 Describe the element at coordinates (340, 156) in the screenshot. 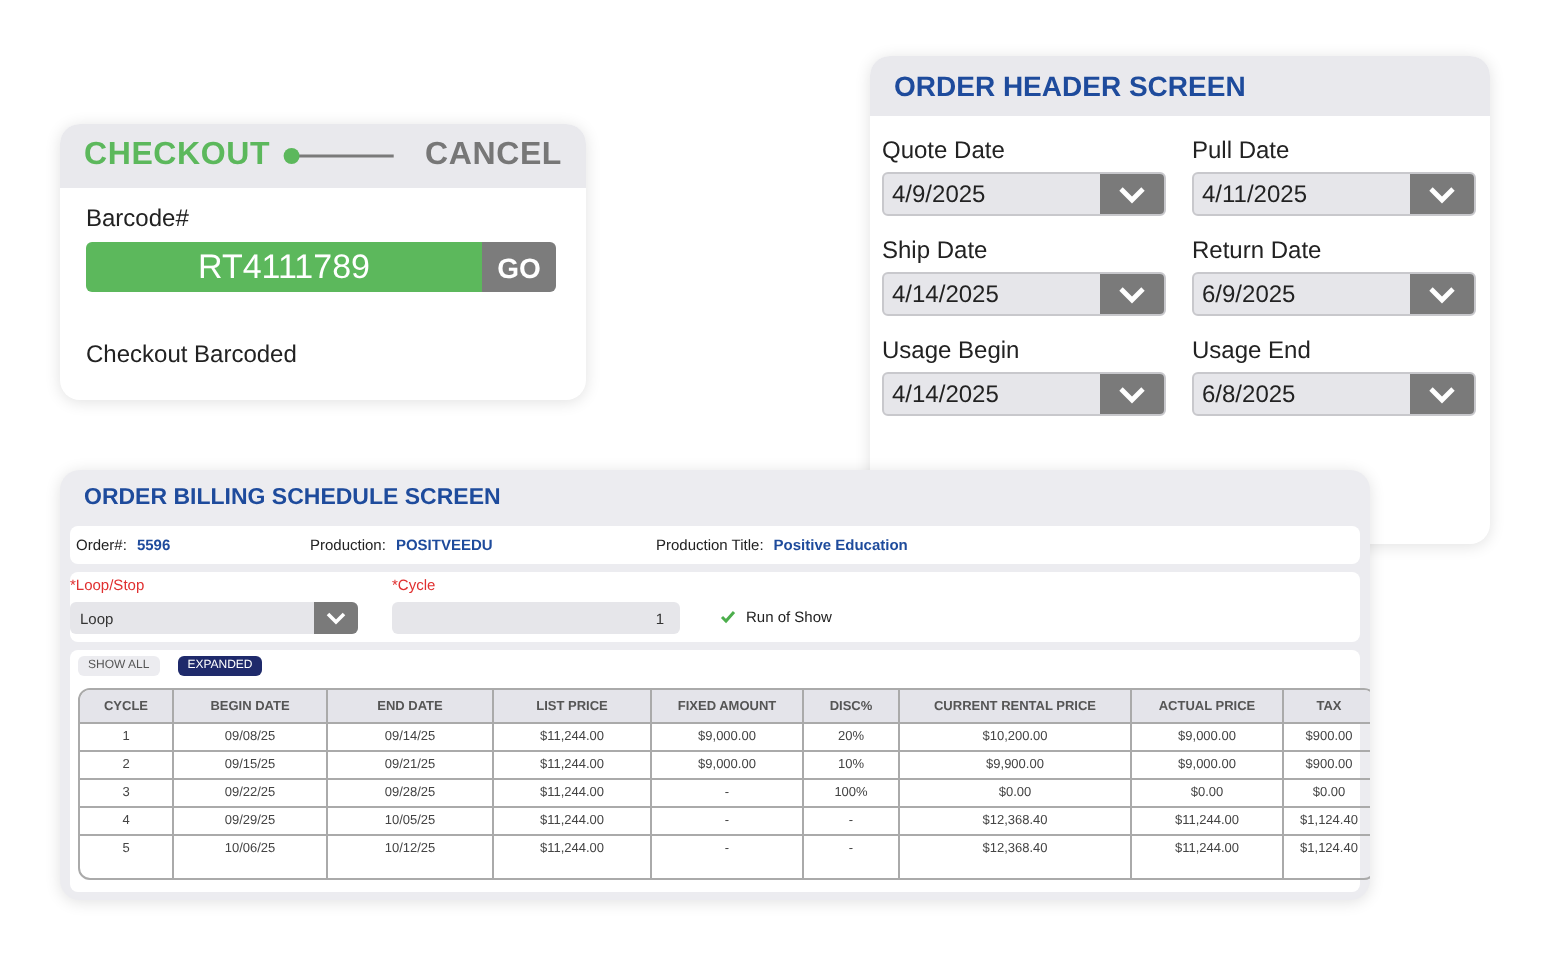

I see `toggle-switch` at that location.